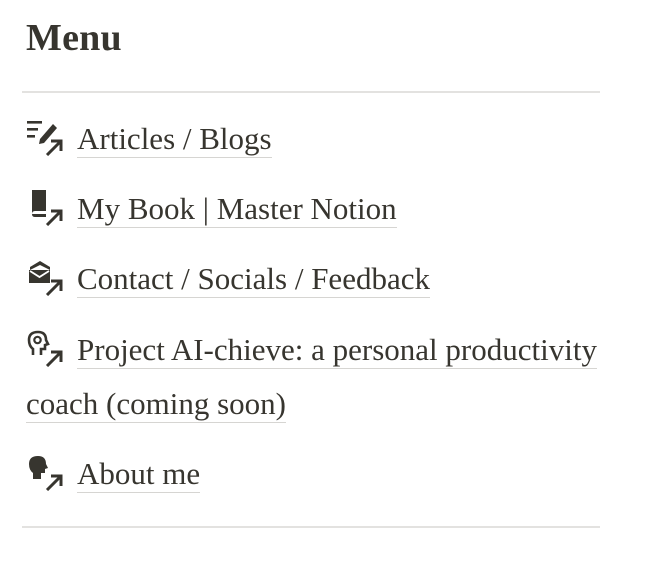 The width and height of the screenshot is (646, 572). What do you see at coordinates (253, 279) in the screenshot?
I see `link-contact-label: Contact / Socials / Feedback` at bounding box center [253, 279].